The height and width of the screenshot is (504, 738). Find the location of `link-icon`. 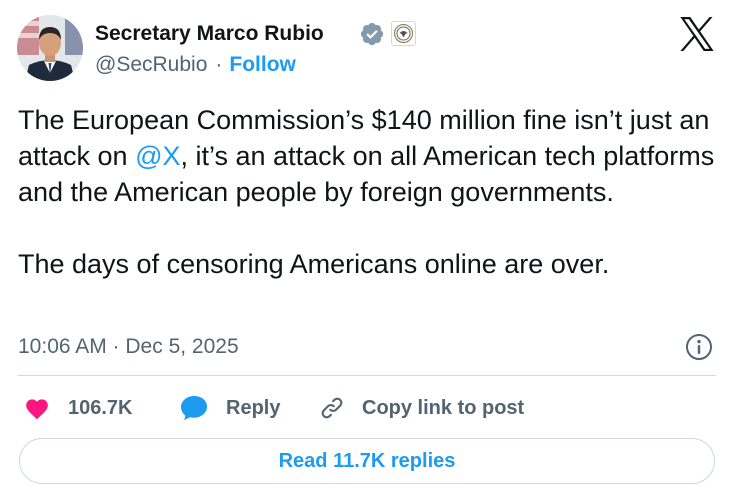

link-icon is located at coordinates (332, 408).